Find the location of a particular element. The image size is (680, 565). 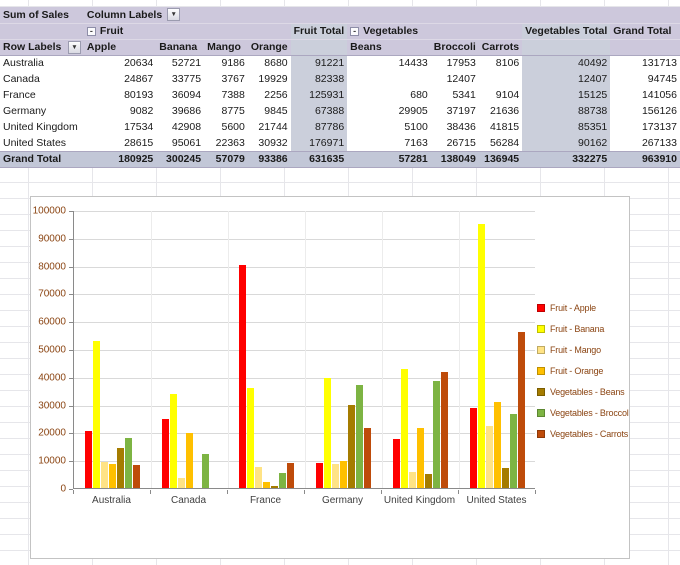

col-header-banana: Banana is located at coordinates (180, 47).